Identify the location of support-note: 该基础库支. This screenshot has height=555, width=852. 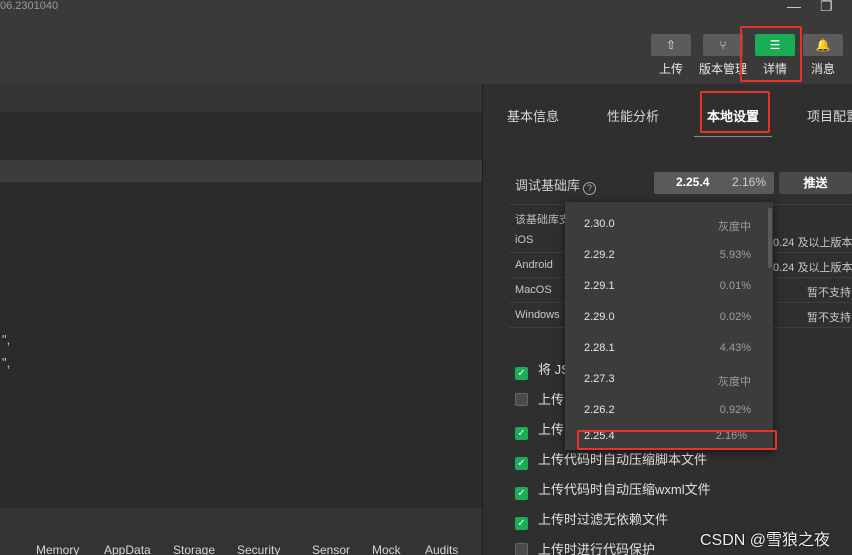
(542, 220).